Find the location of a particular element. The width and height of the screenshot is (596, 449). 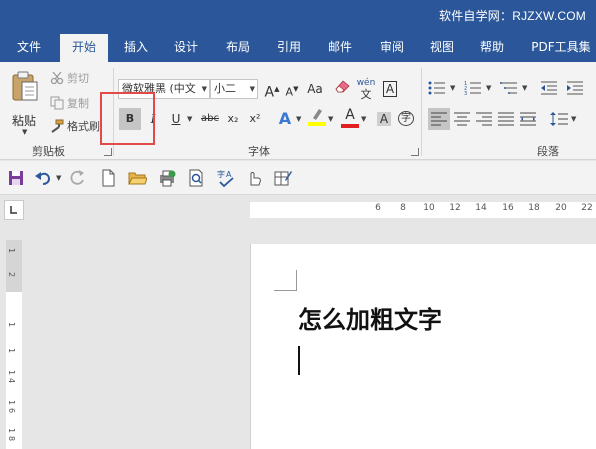

group-label-paragraph: 段落 is located at coordinates (548, 151).